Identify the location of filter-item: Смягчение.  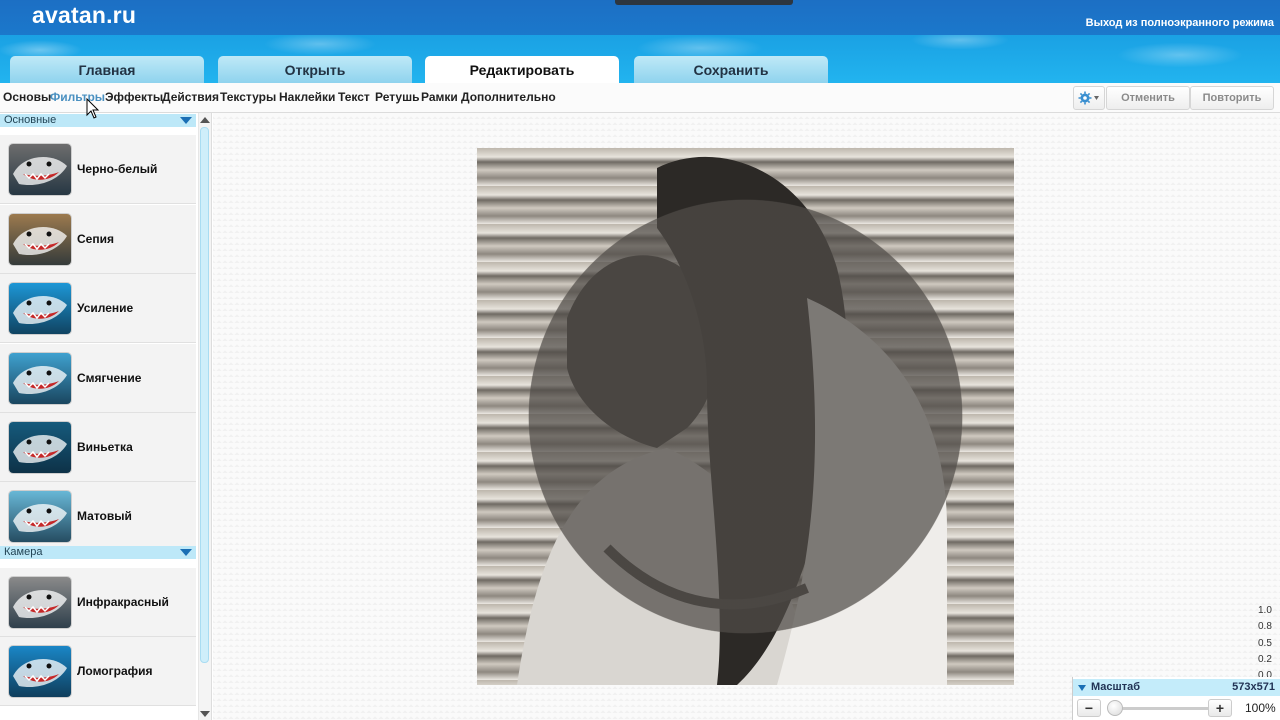
(98, 378).